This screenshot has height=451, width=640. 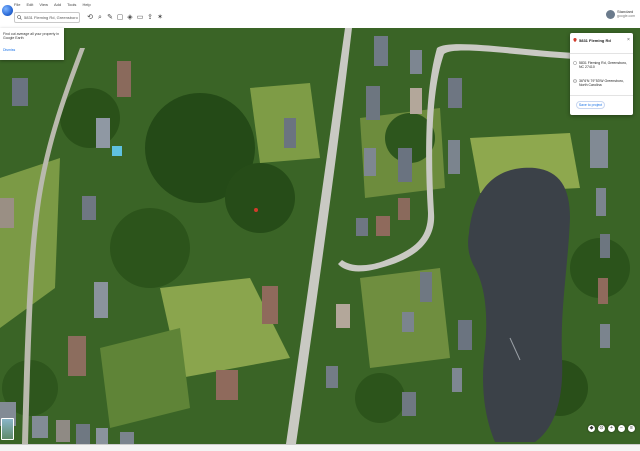 I want to click on search-icon, so click(x=19, y=17).